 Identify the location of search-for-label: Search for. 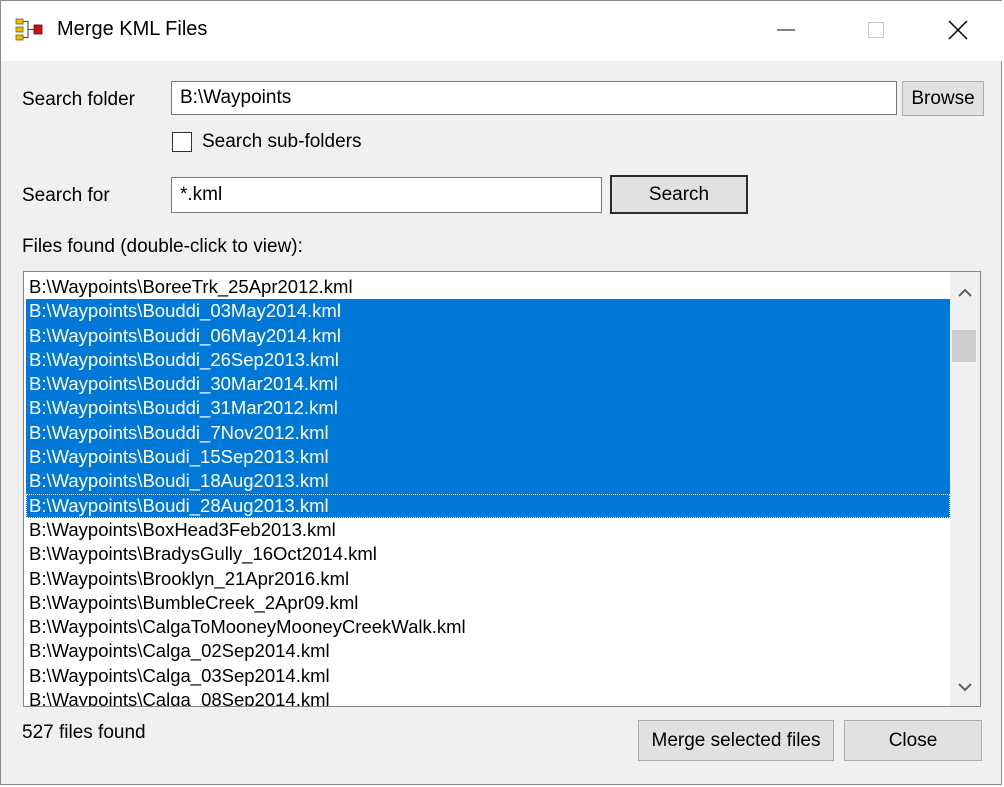
(66, 195).